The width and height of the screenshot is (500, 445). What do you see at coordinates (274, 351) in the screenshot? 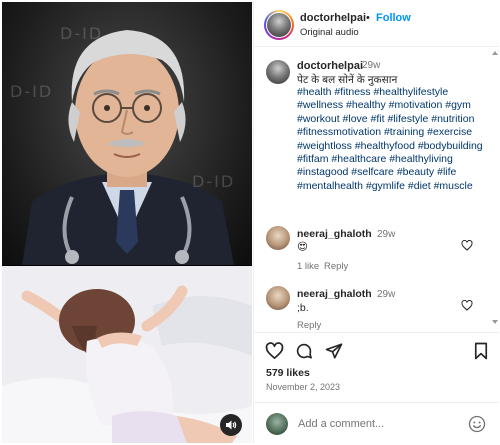
I see `heart-icon` at bounding box center [274, 351].